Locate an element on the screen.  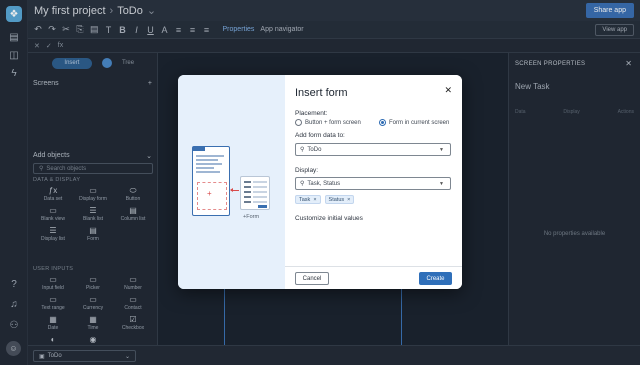
radio-off-icon is located at coordinates (298, 122).